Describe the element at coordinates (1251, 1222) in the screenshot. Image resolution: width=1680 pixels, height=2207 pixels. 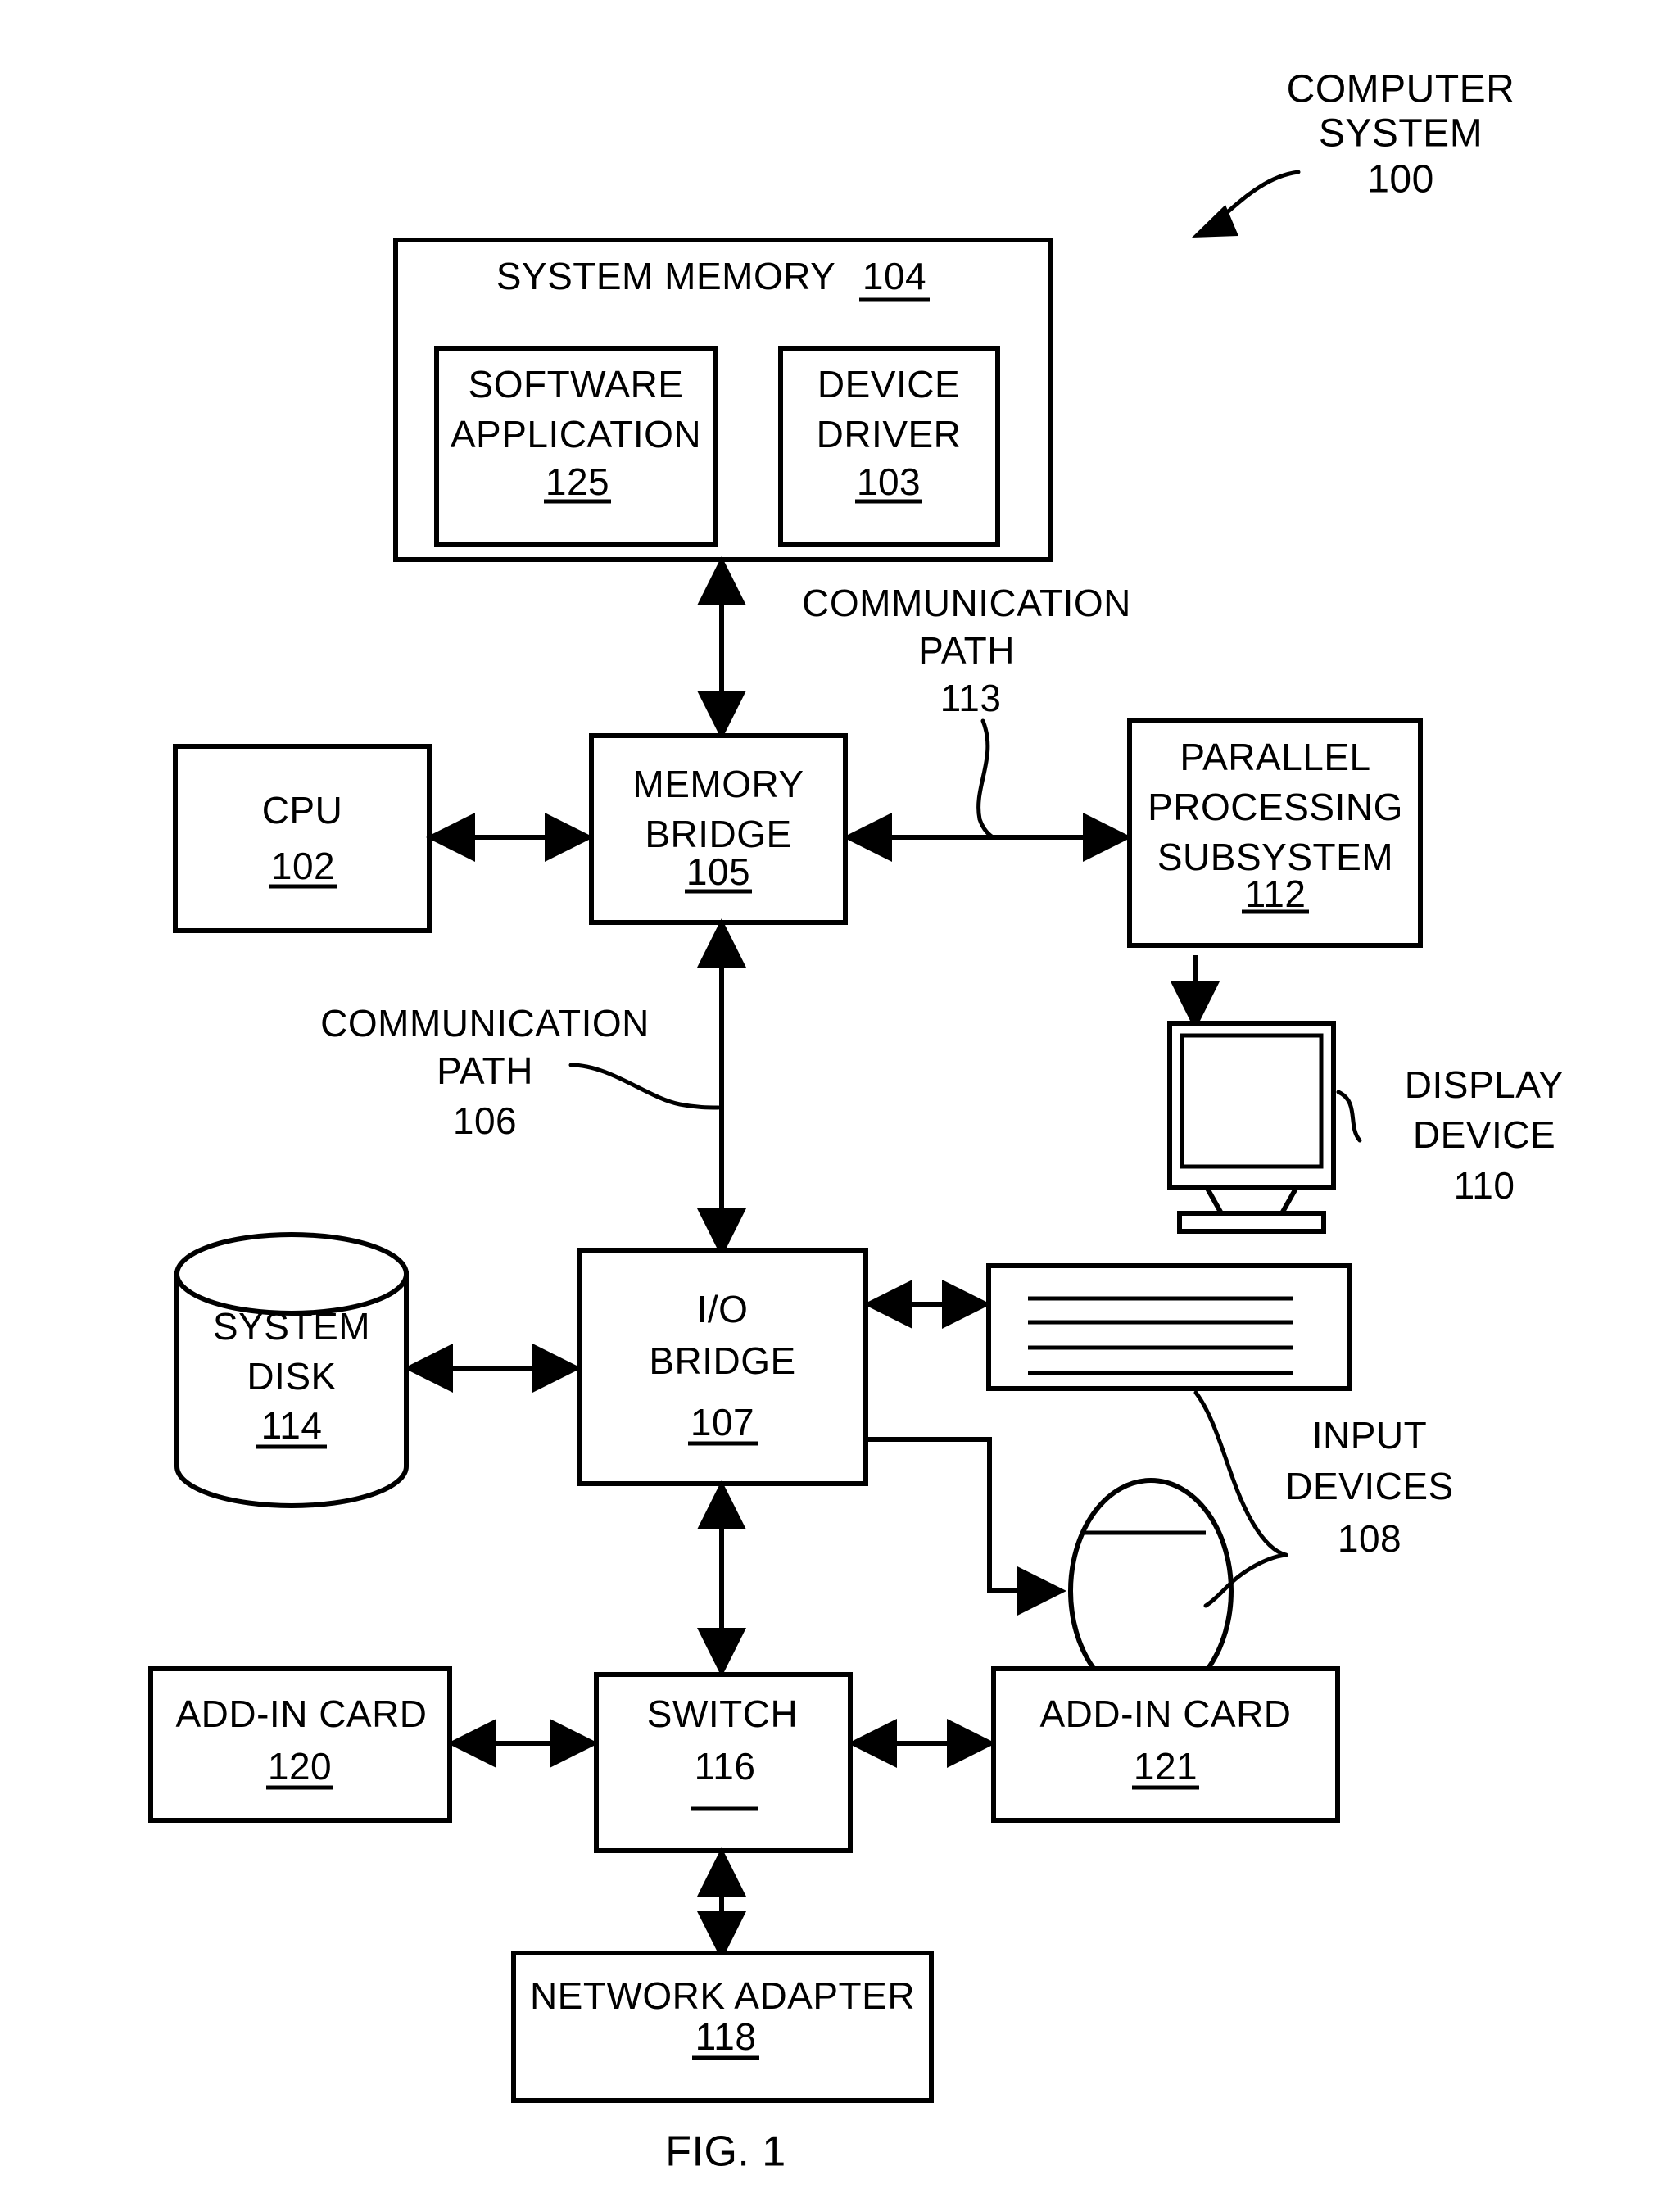
I see `display-base` at that location.